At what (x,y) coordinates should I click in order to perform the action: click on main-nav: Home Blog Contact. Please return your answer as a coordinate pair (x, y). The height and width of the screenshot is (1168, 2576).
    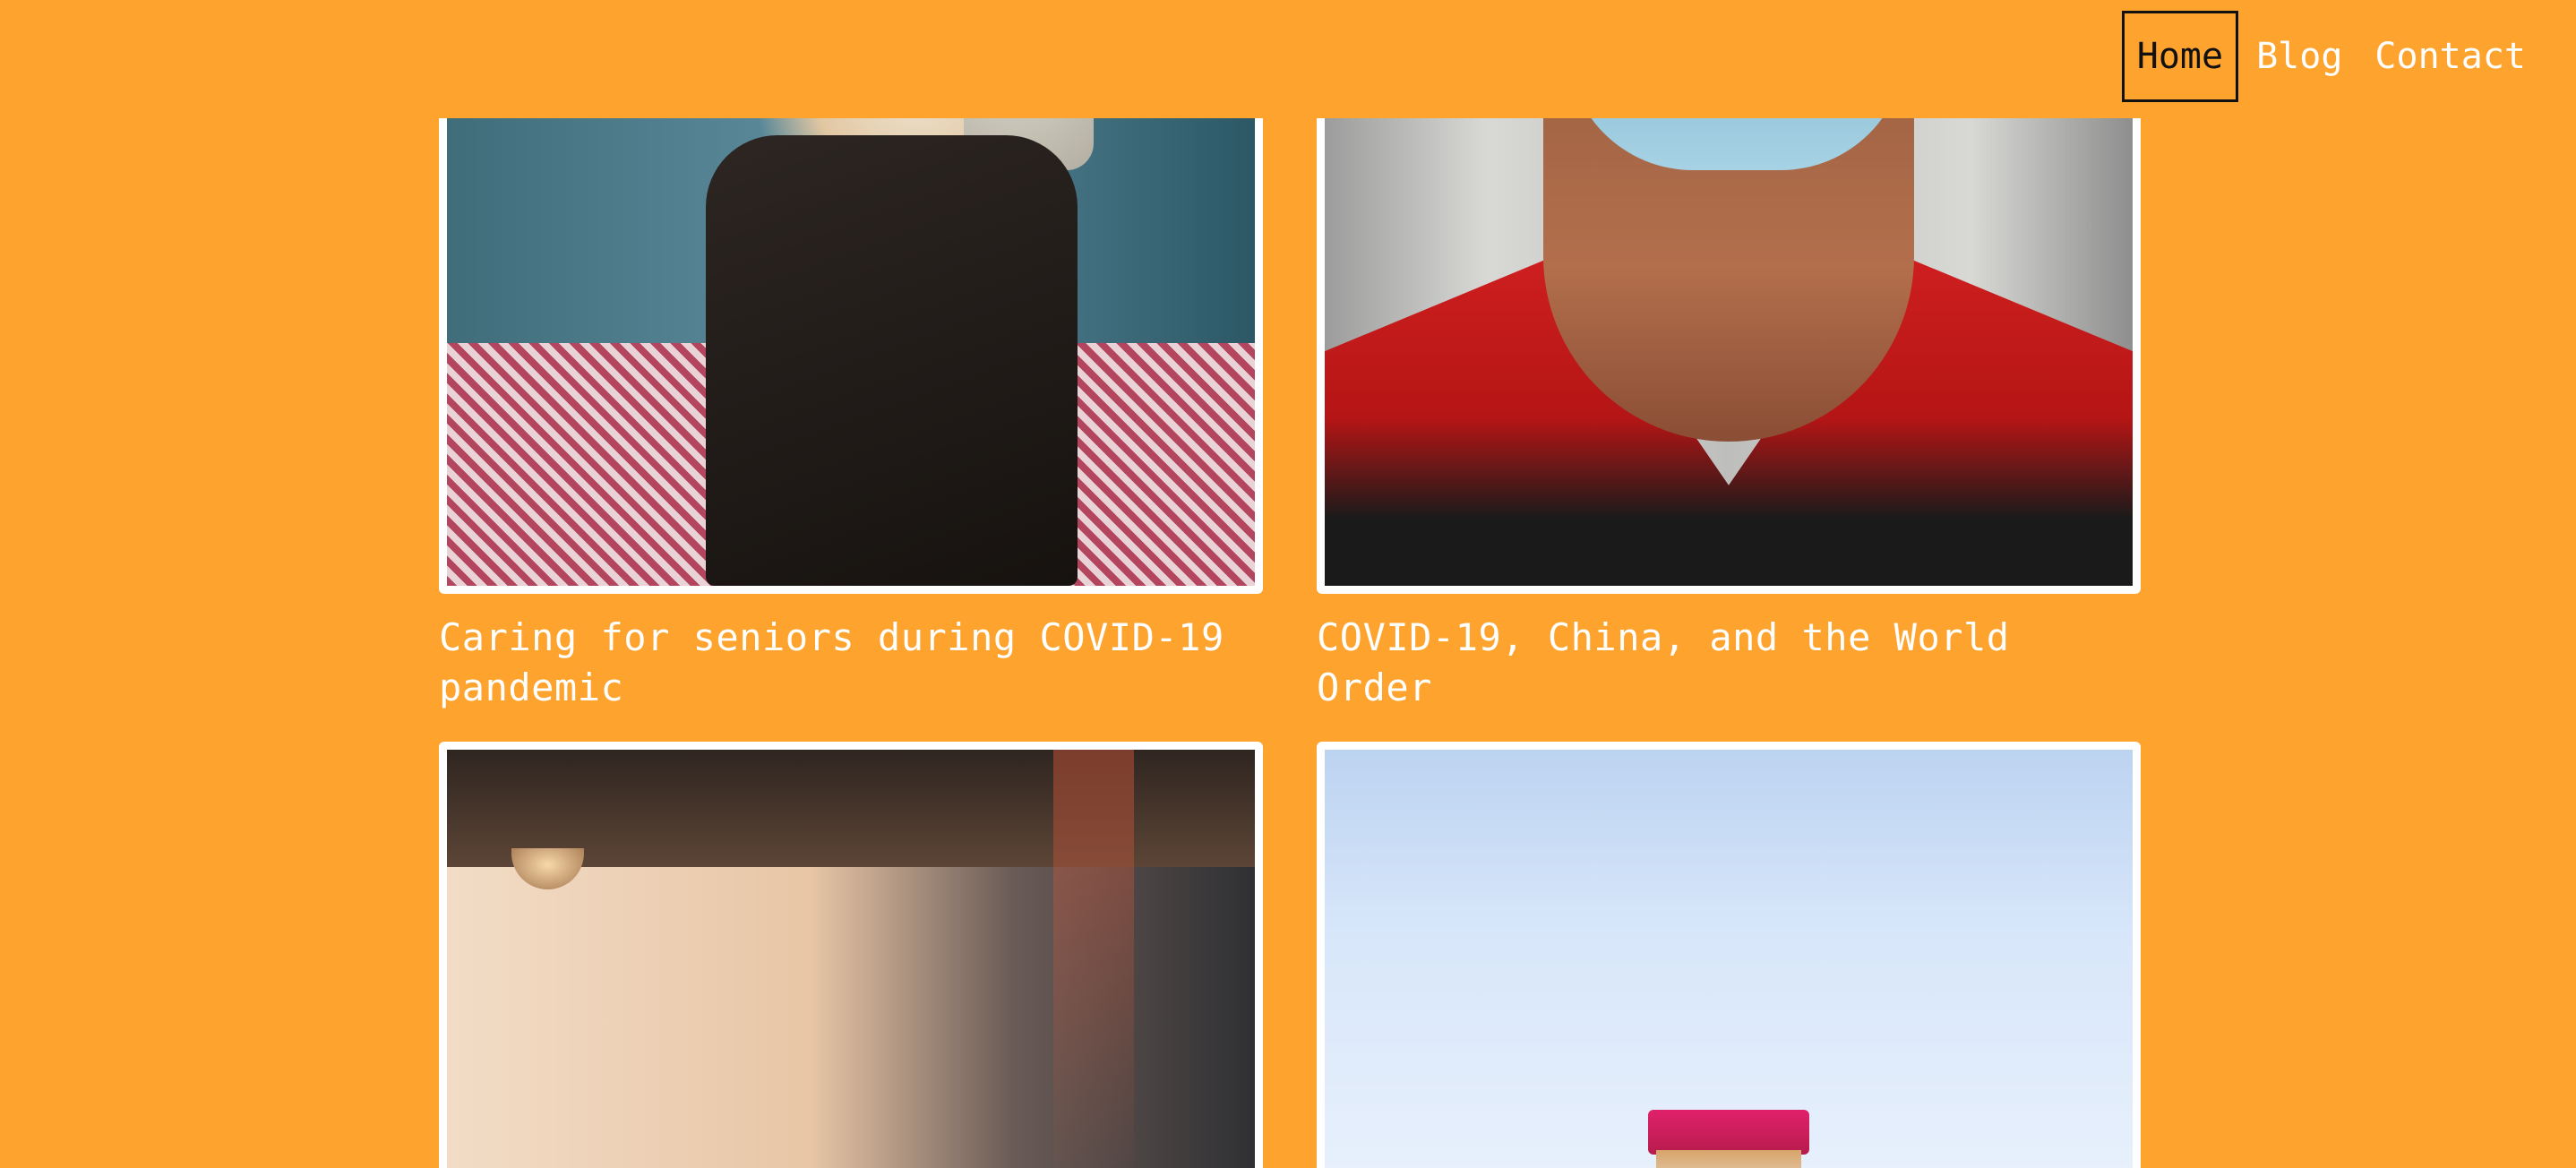
    Looking at the image, I should click on (2330, 56).